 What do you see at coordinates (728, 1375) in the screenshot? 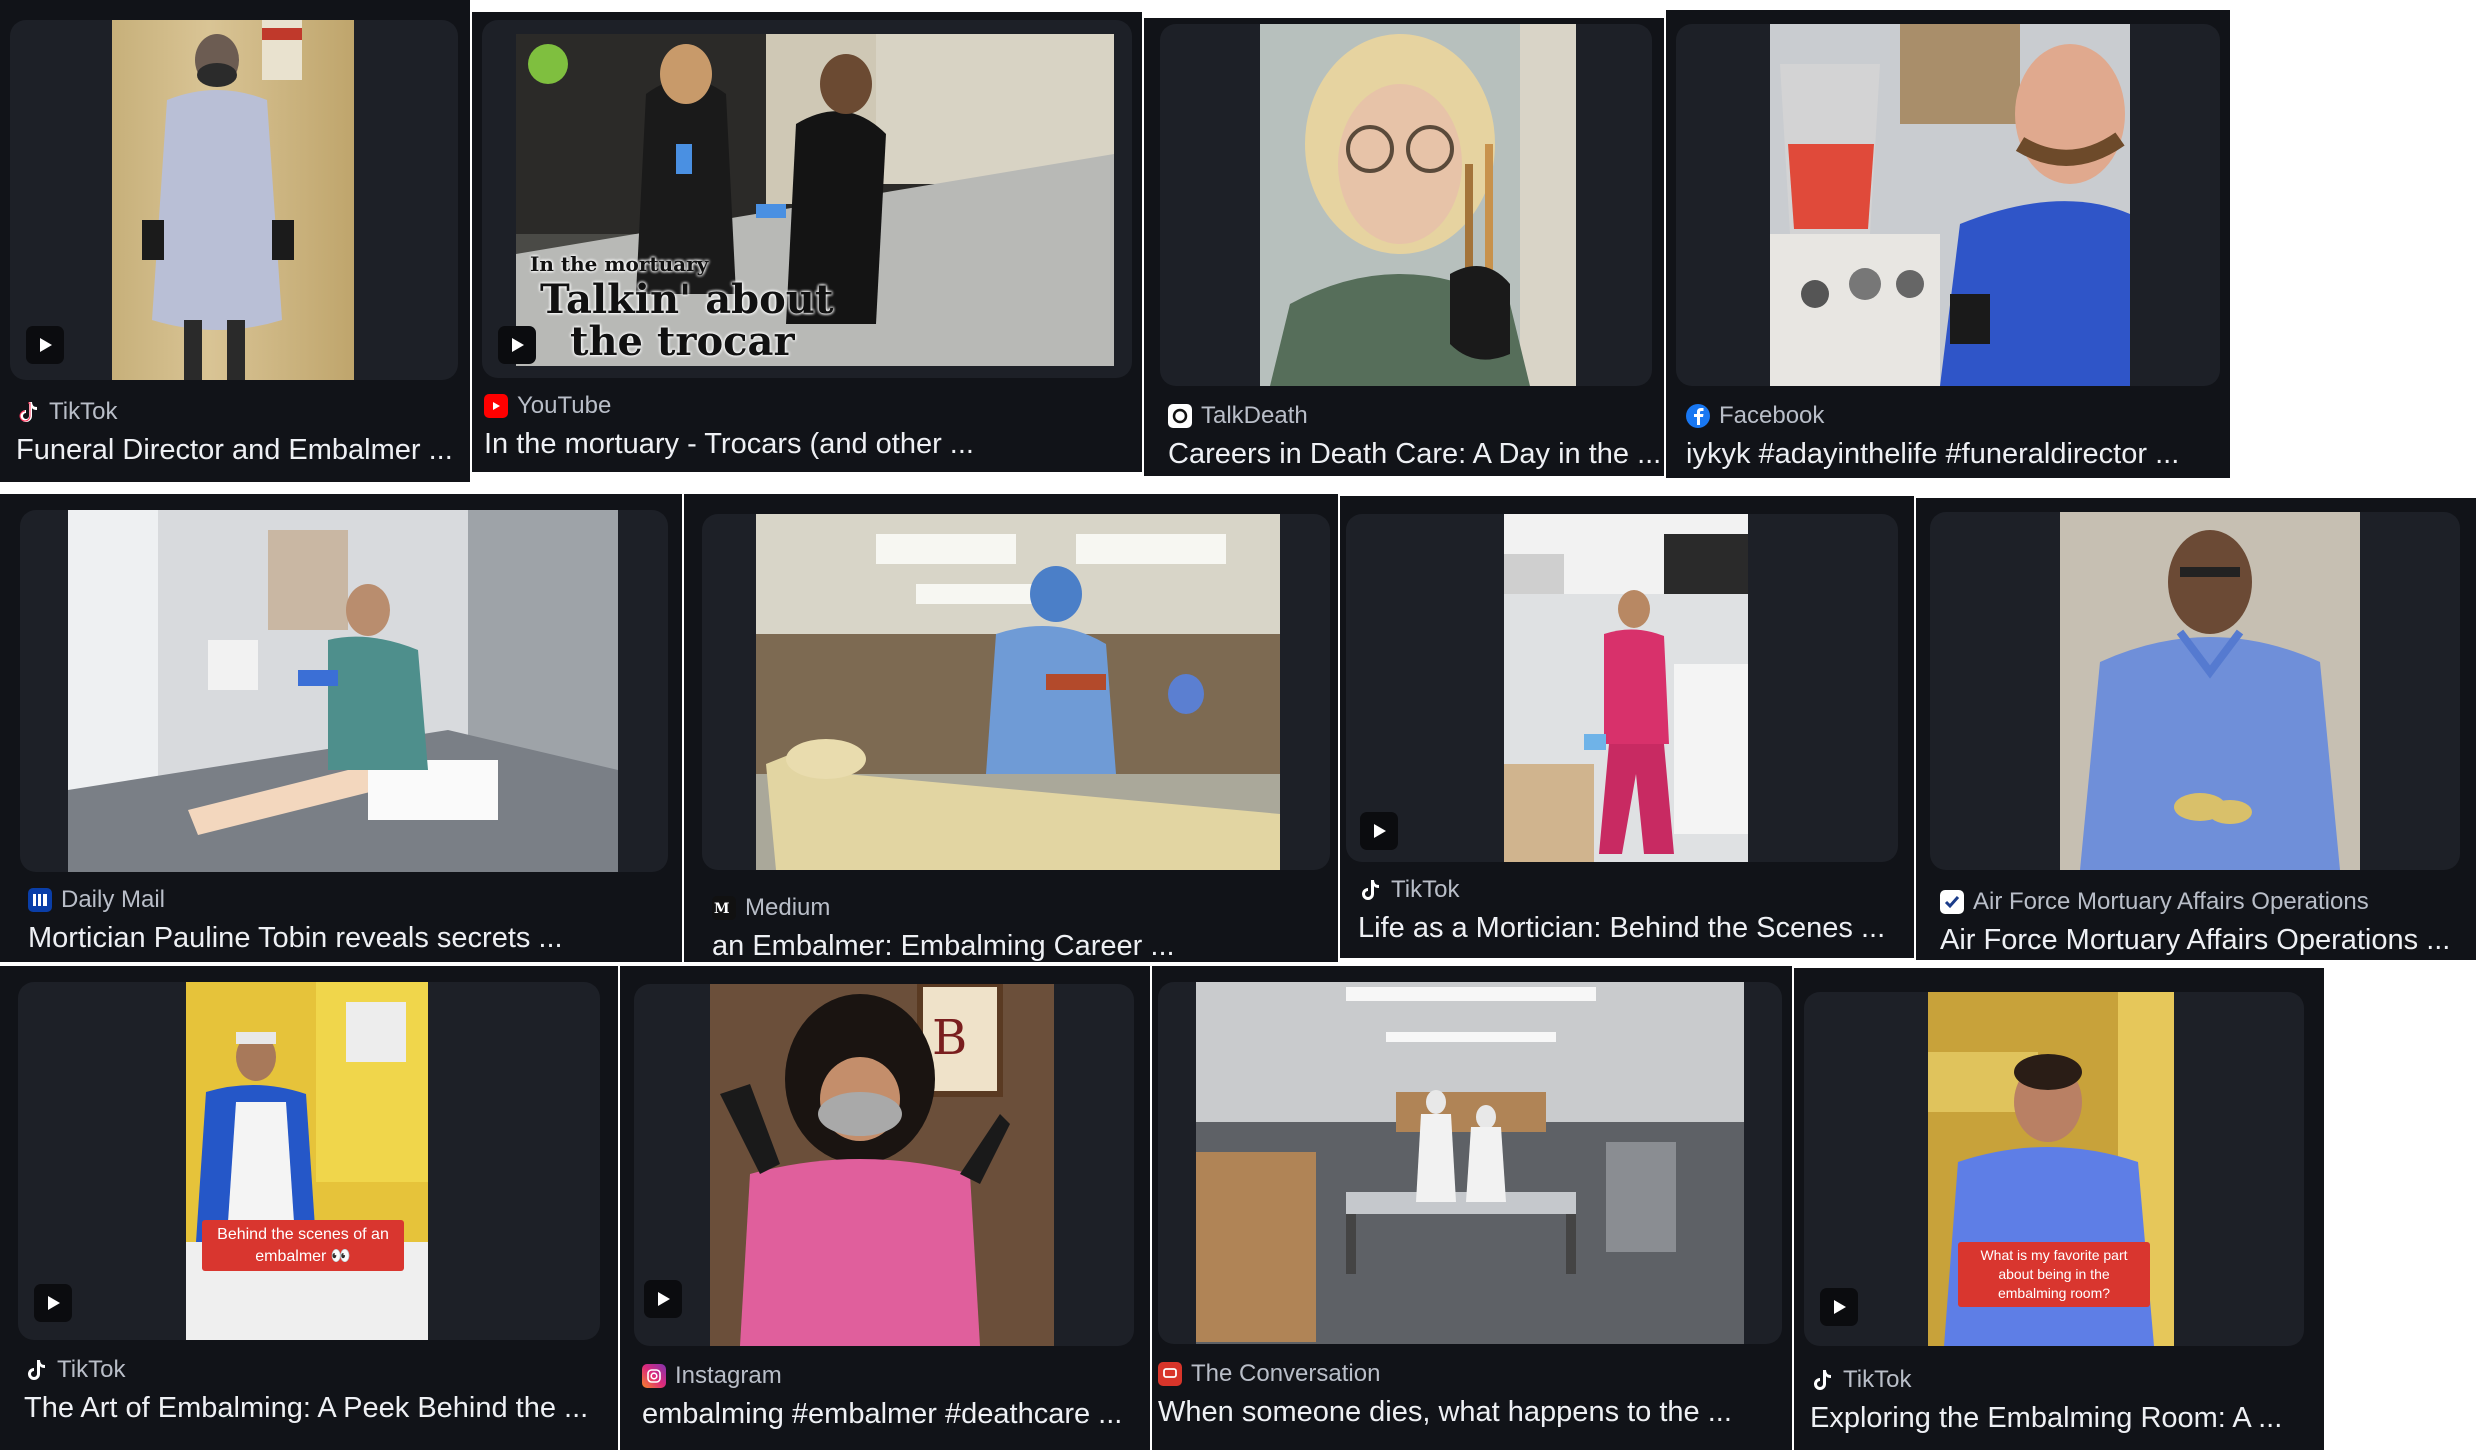
I see `source-label: Instagram` at bounding box center [728, 1375].